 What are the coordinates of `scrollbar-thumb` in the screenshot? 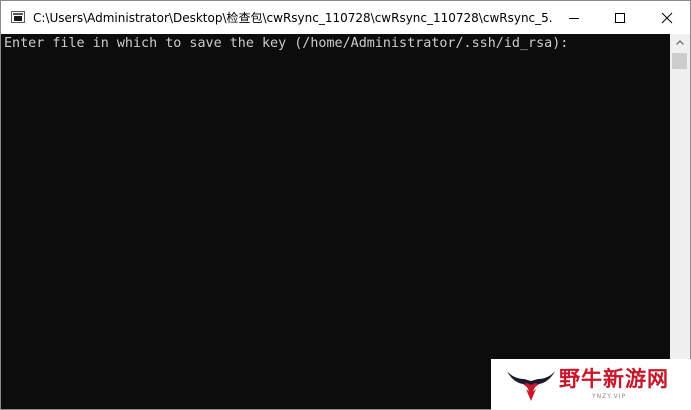 It's located at (679, 61).